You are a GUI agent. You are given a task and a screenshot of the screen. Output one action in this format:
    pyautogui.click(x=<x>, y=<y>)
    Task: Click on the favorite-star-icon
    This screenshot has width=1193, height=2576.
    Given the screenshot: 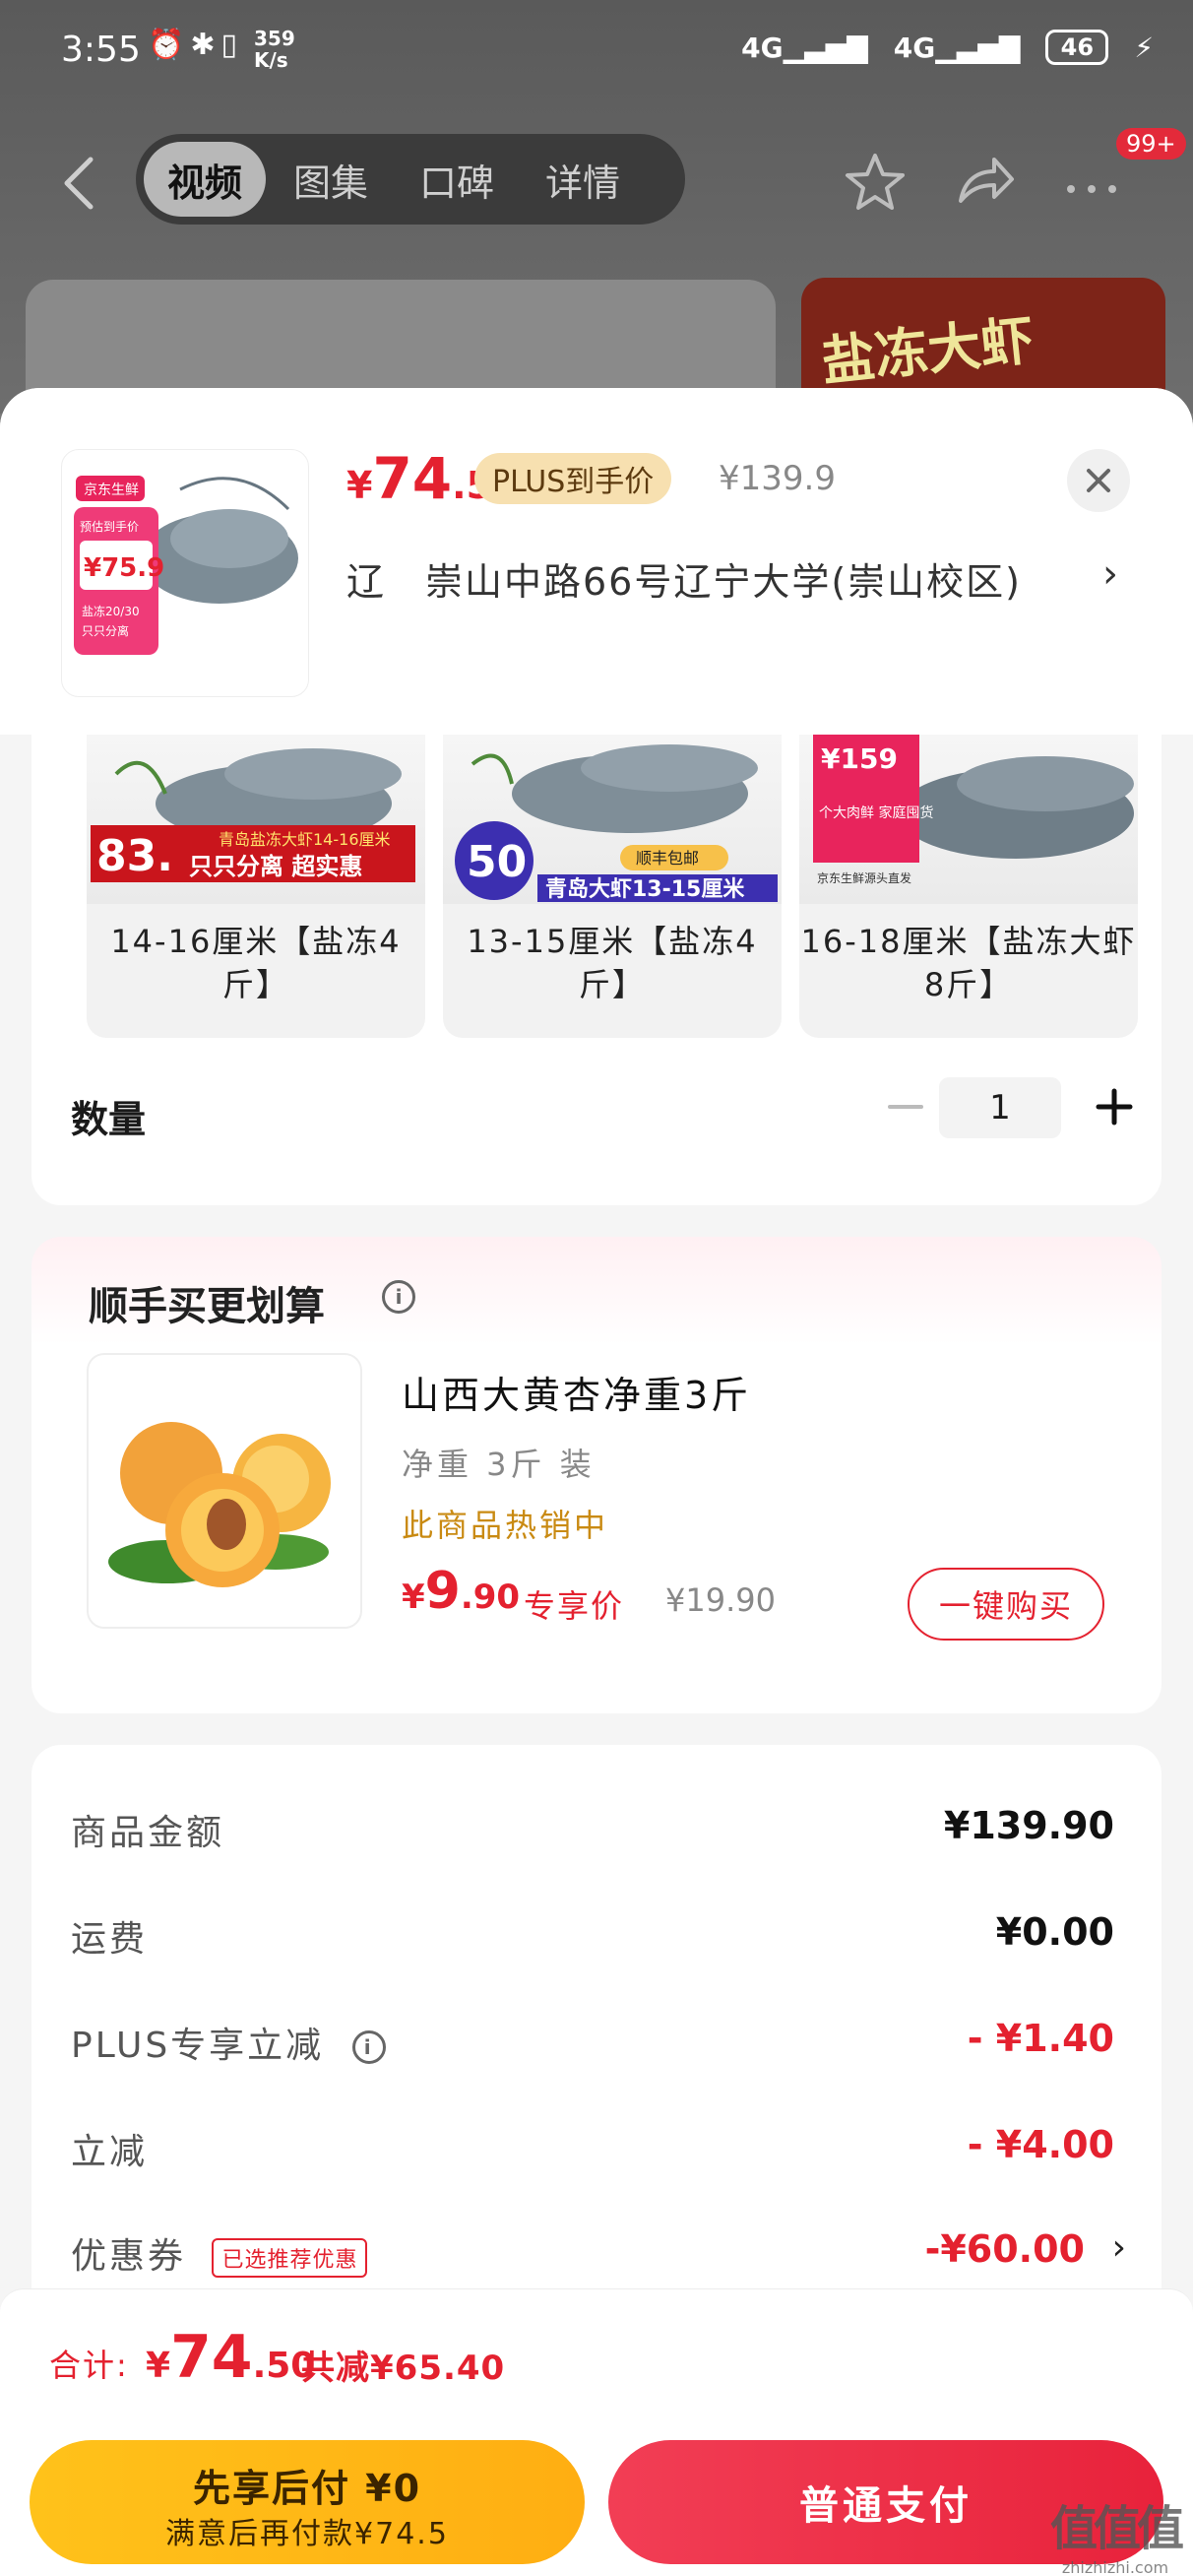 What is the action you would take?
    pyautogui.click(x=875, y=182)
    